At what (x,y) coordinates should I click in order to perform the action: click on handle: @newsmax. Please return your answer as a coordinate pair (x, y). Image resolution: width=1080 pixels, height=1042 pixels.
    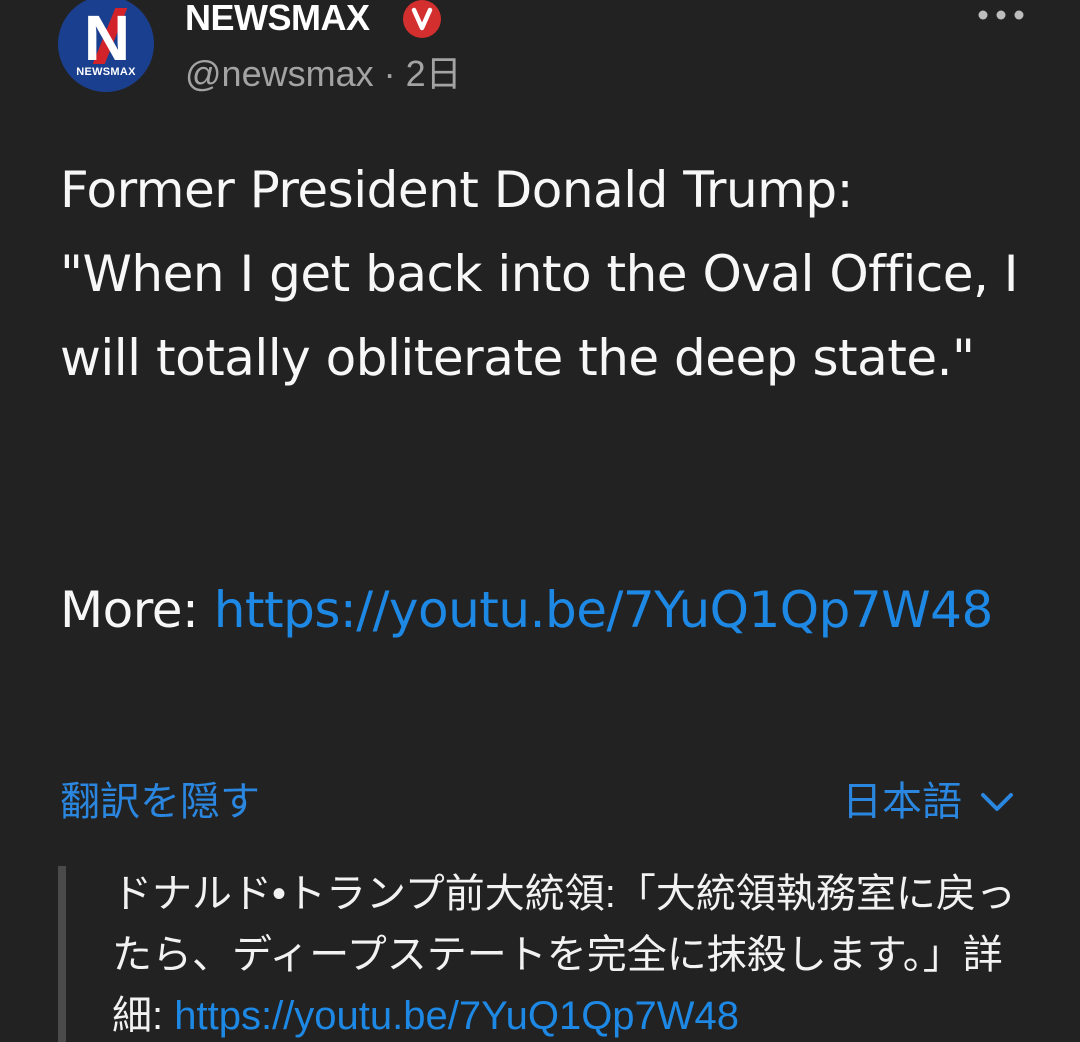
    Looking at the image, I should click on (279, 73).